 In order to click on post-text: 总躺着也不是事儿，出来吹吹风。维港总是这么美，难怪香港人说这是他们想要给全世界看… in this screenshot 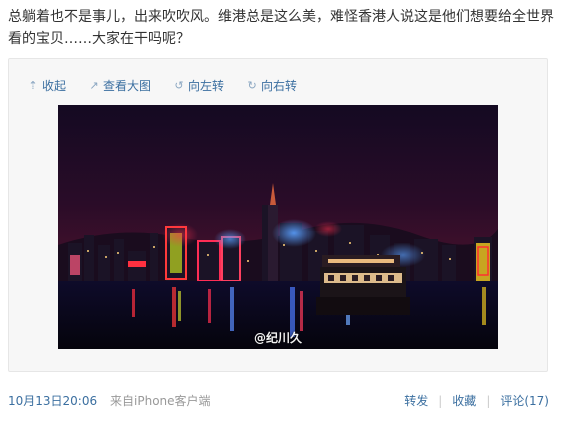, I will do `click(281, 28)`.